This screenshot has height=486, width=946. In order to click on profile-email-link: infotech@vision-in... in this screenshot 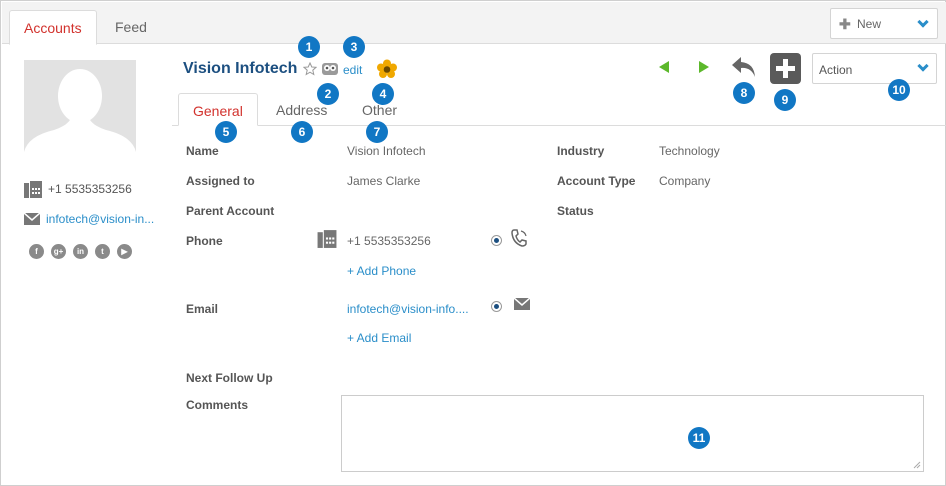, I will do `click(100, 219)`.